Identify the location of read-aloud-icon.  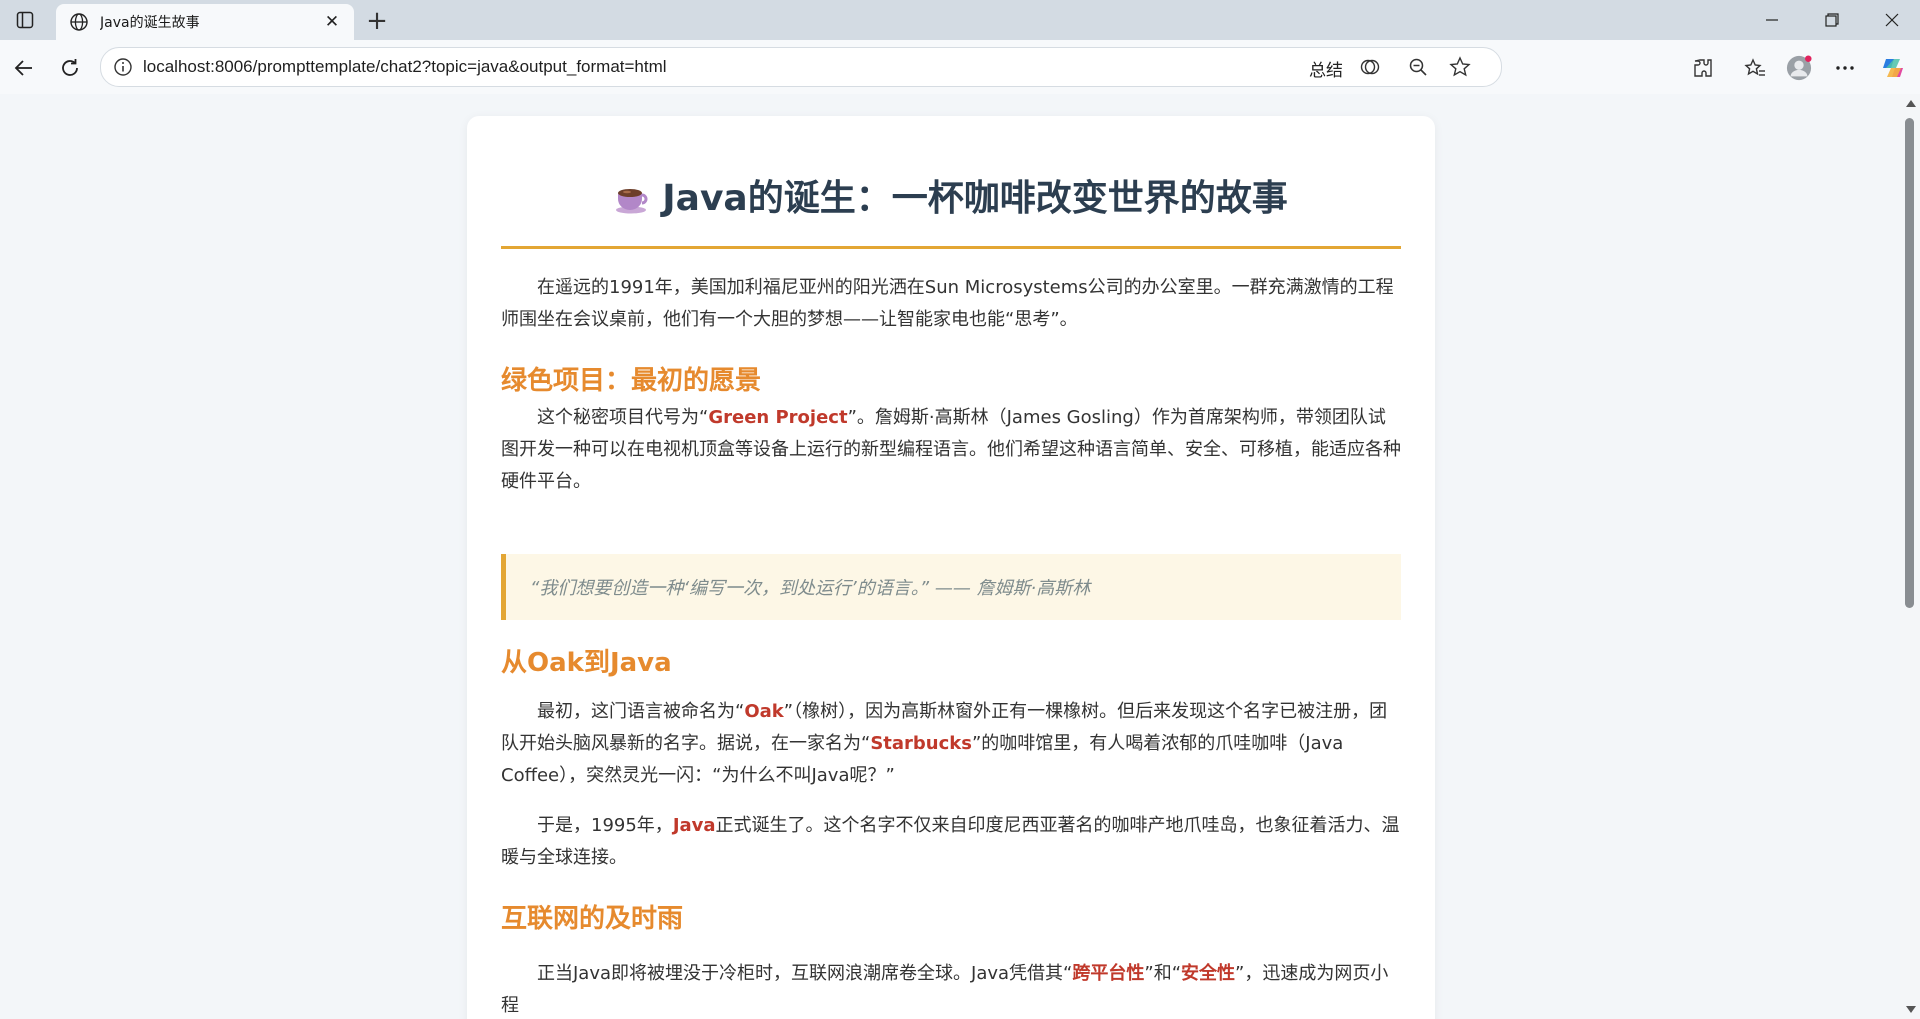
(1370, 67).